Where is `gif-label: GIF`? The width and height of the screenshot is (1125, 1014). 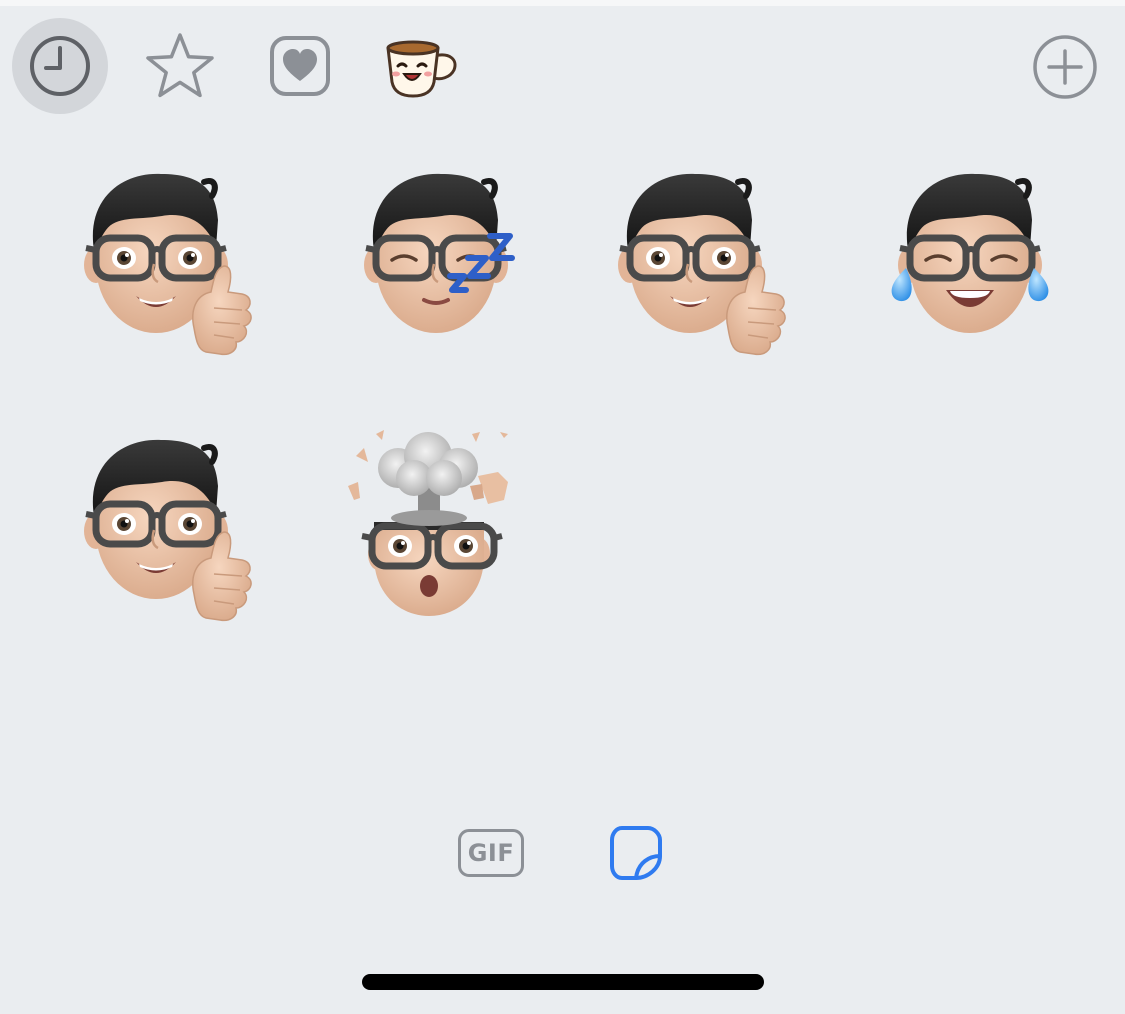
gif-label: GIF is located at coordinates (491, 853).